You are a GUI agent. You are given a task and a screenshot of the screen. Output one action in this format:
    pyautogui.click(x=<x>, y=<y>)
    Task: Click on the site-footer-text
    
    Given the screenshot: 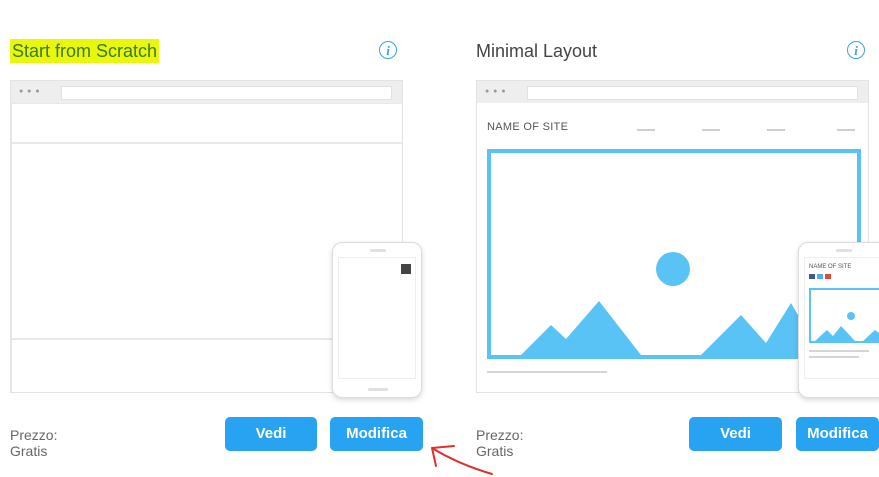 What is the action you would take?
    pyautogui.click(x=547, y=372)
    